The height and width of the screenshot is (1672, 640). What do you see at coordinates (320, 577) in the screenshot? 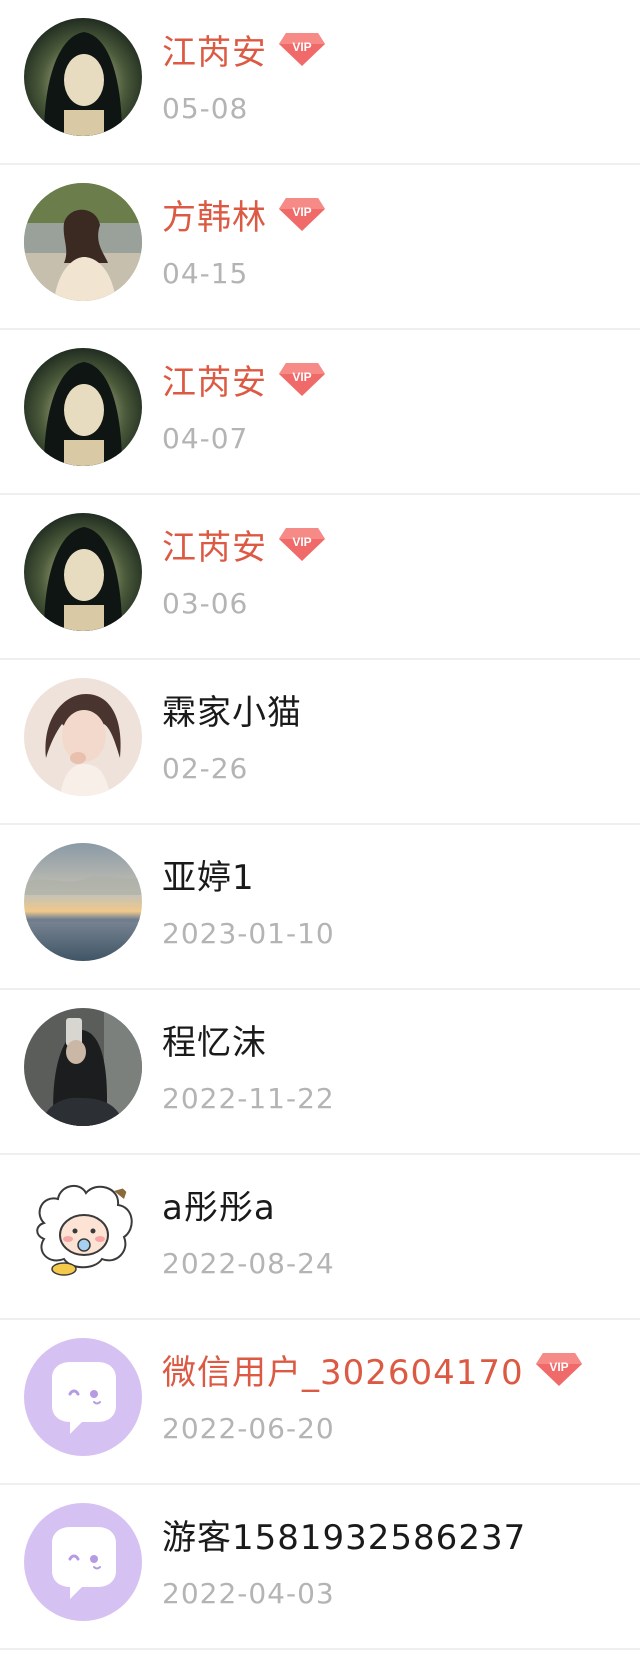
I see `list-item: 江芮安 VIP 03-06` at bounding box center [320, 577].